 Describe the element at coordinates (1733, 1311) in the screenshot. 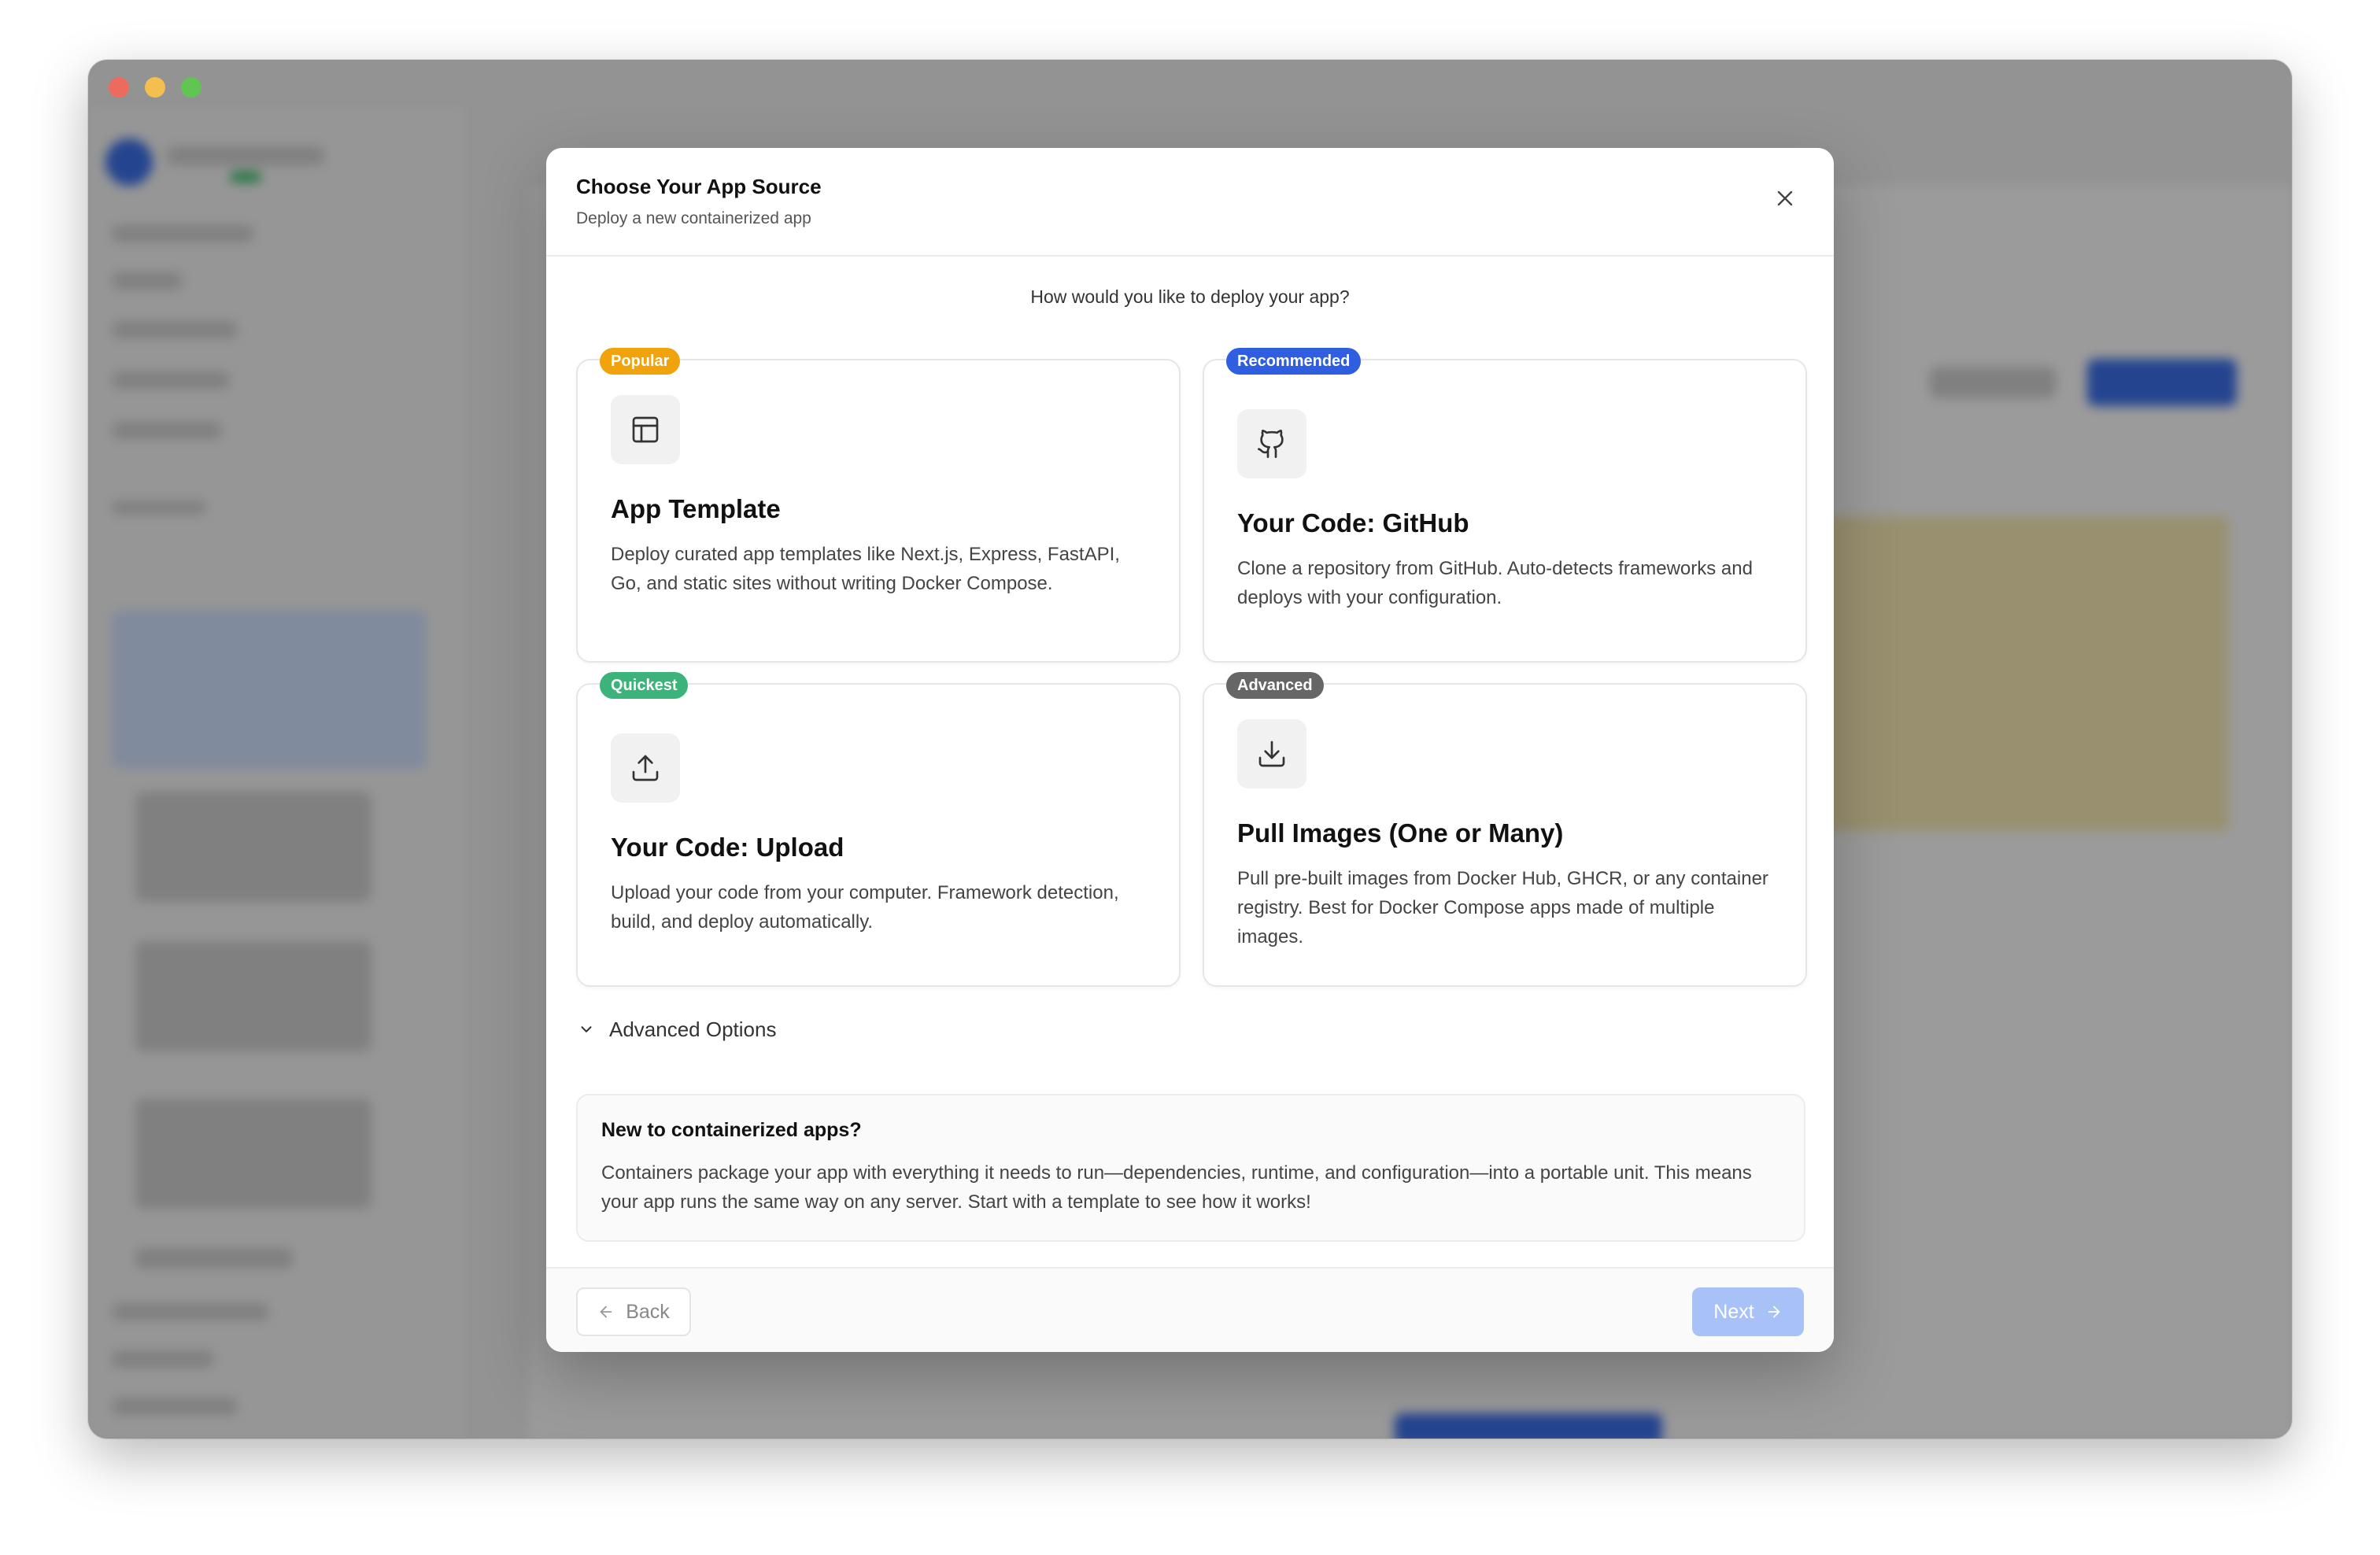

I see `next-label: Next` at that location.